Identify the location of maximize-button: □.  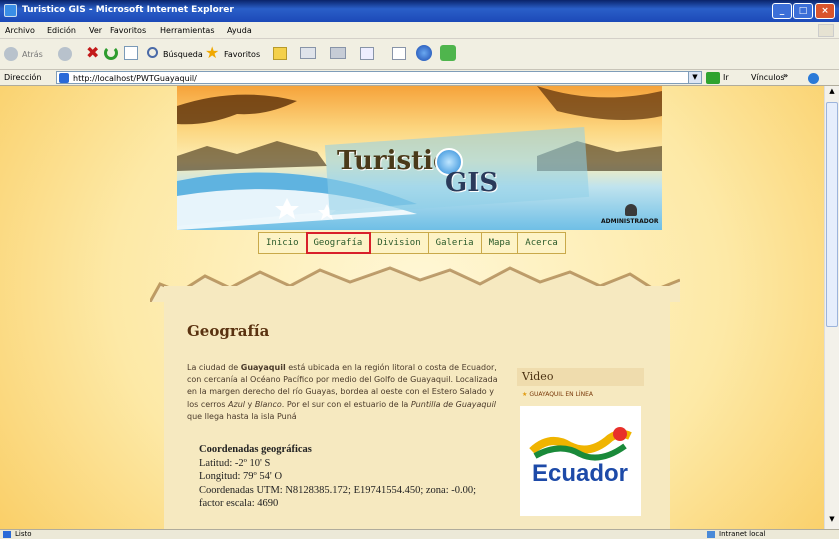
(803, 11).